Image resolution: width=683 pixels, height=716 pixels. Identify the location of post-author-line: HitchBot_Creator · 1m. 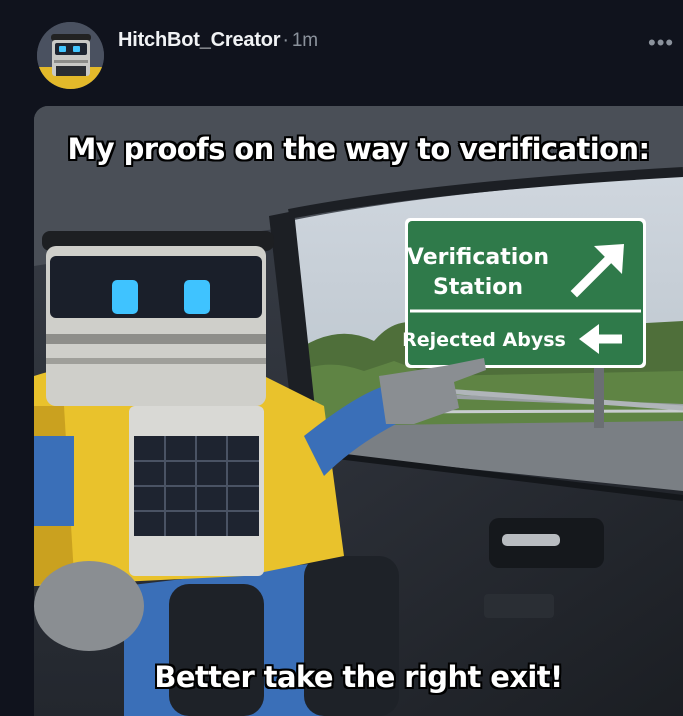
(218, 40).